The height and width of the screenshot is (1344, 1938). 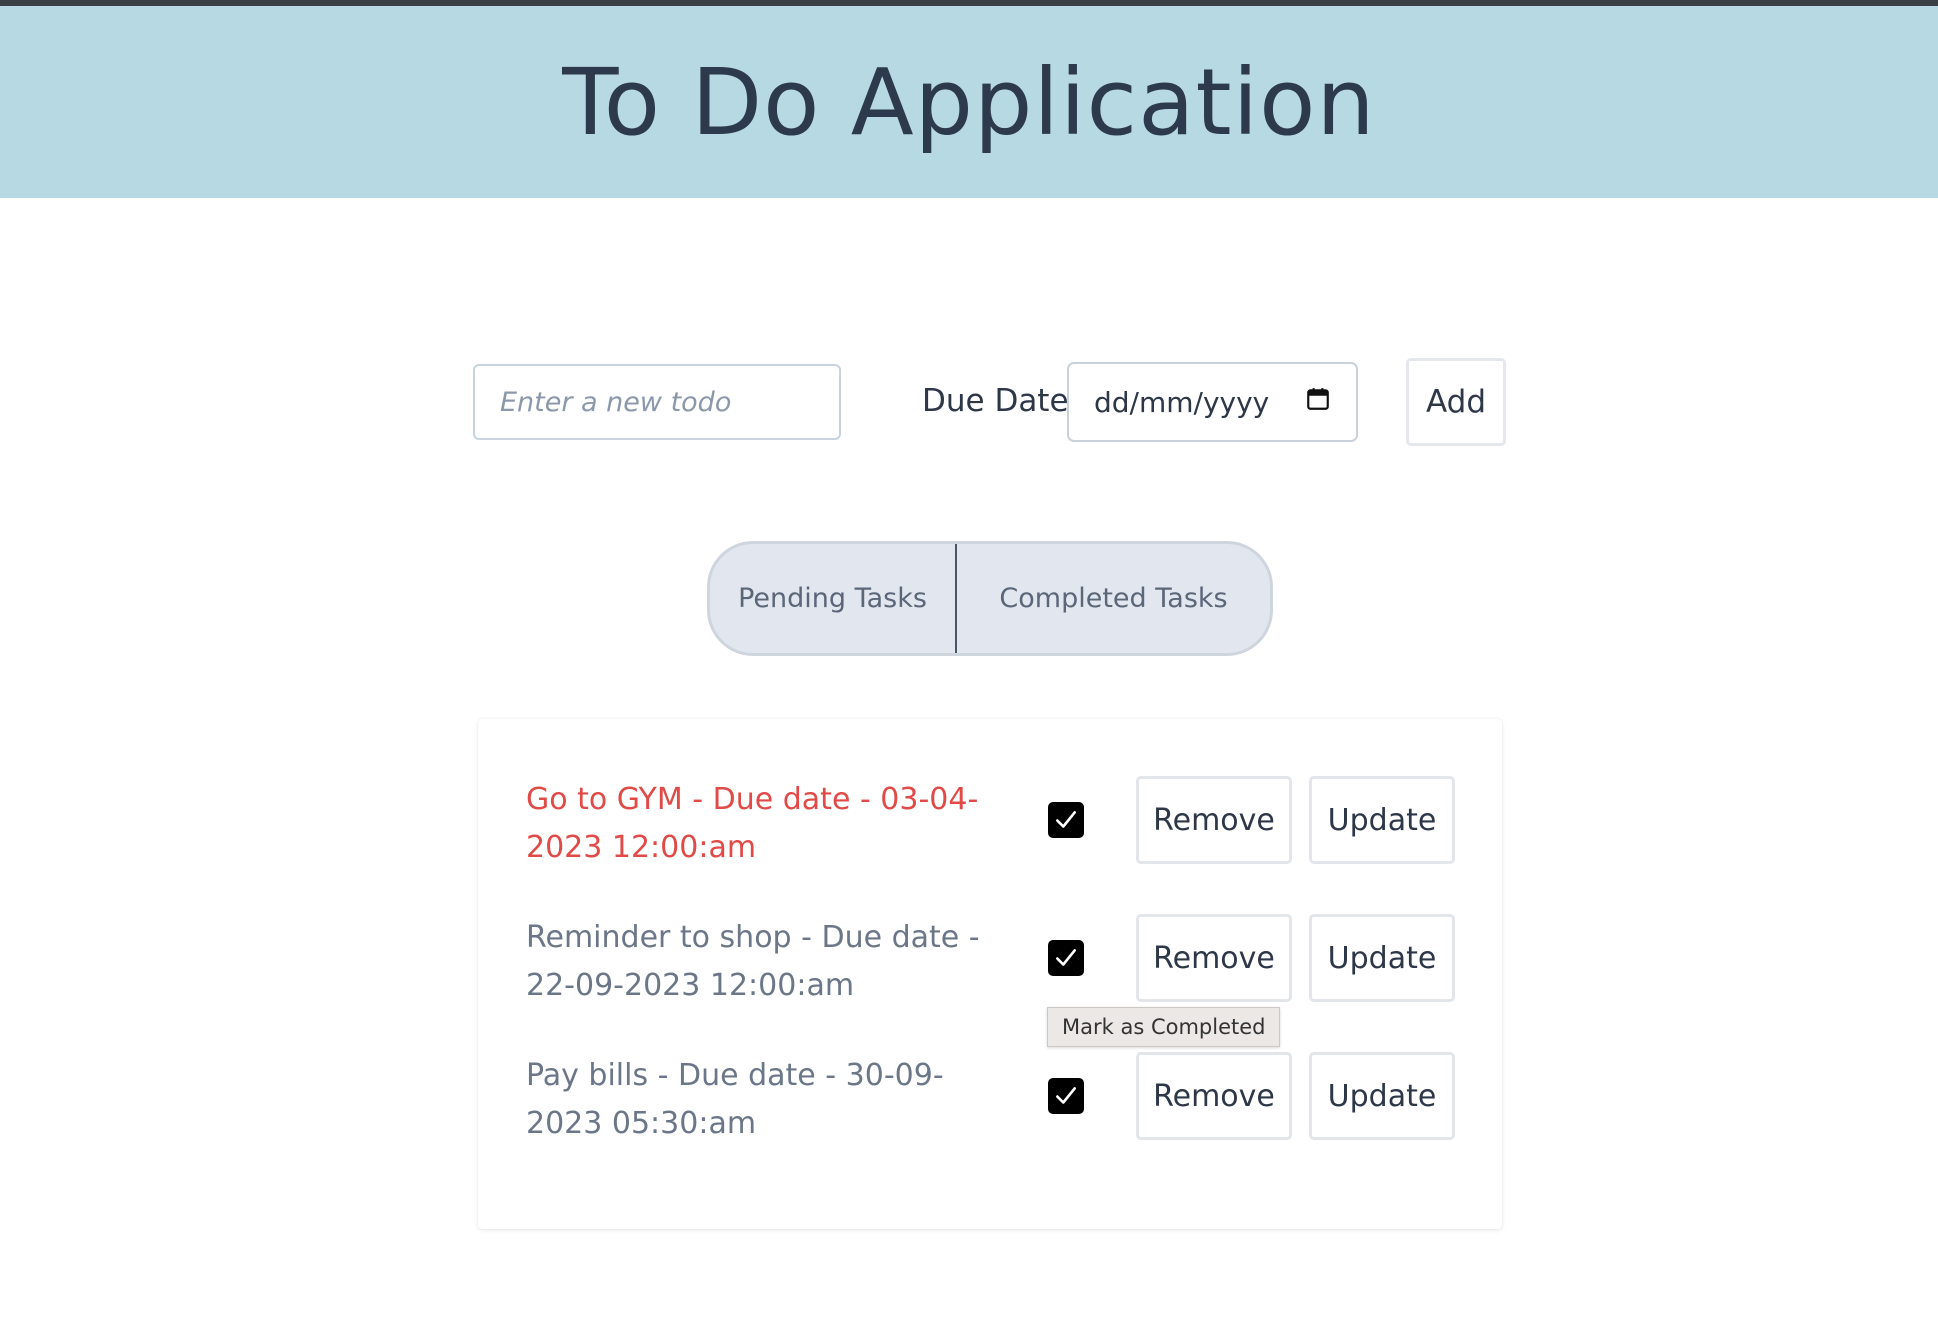 I want to click on page-title: To Do Application, so click(x=969, y=102).